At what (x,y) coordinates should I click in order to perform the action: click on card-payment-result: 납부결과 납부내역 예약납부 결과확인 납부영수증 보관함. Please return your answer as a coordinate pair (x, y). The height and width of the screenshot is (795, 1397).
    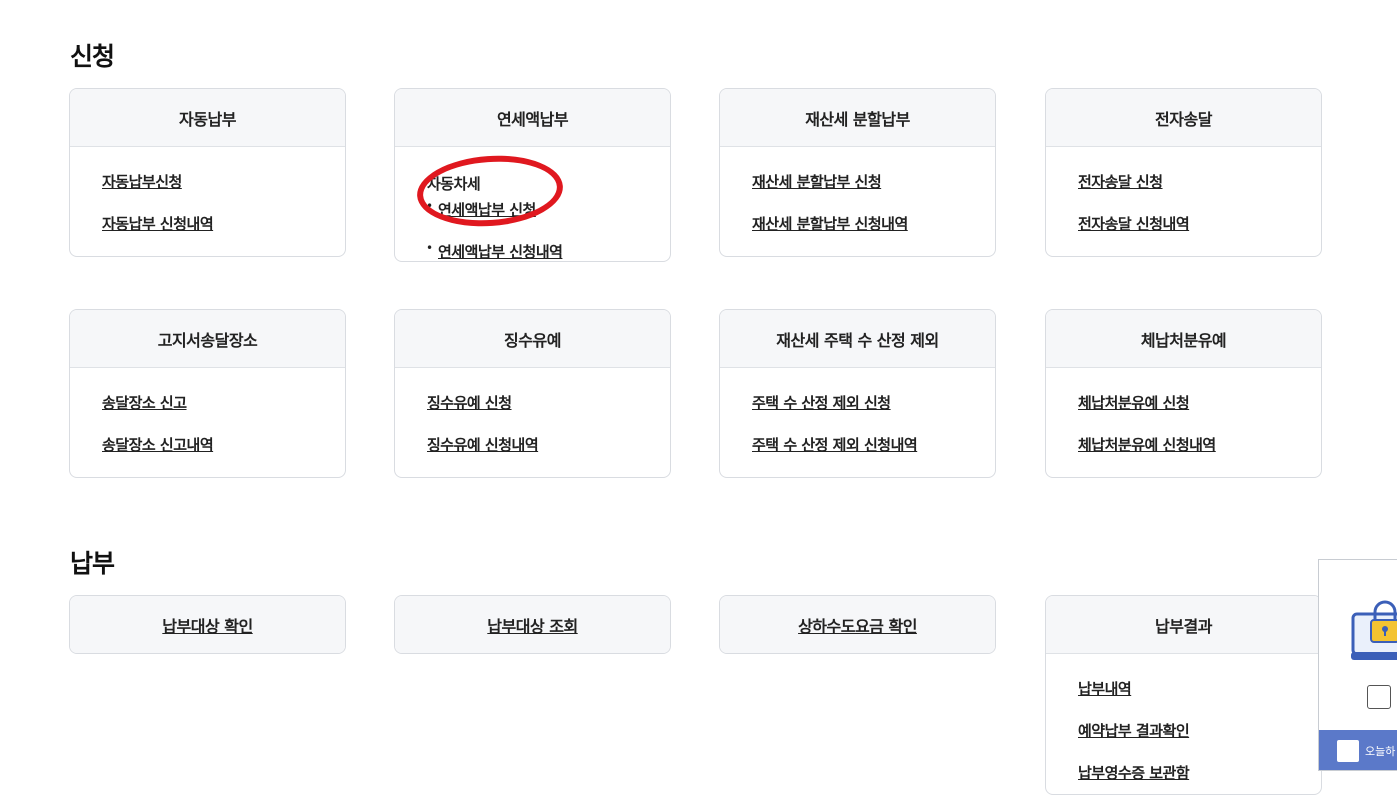
    Looking at the image, I should click on (1183, 695).